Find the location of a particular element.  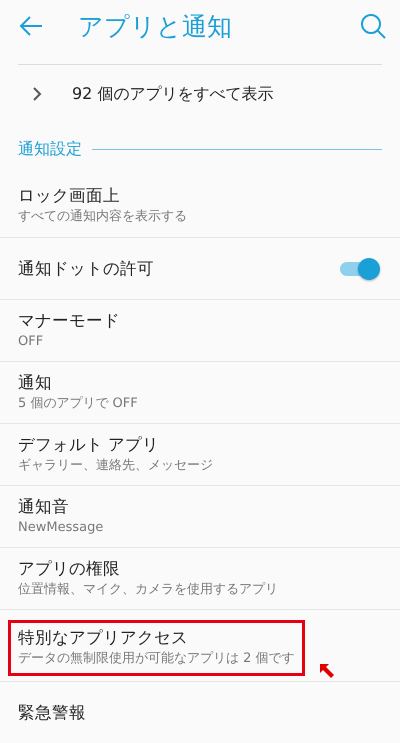

screen-title: アプリと通知 is located at coordinates (155, 26).